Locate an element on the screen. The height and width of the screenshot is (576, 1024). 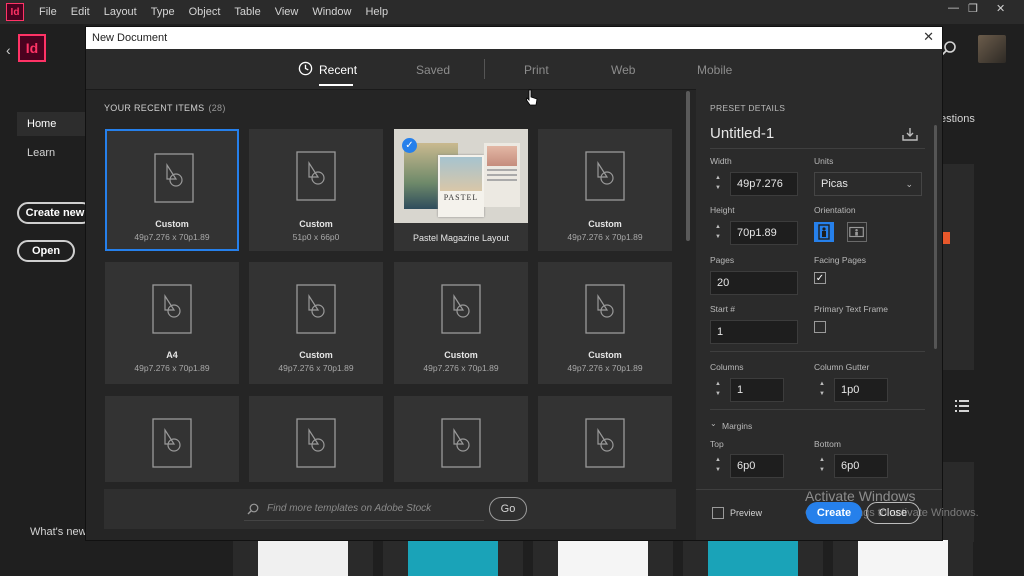
menu-edit: Edit is located at coordinates (80, 12).